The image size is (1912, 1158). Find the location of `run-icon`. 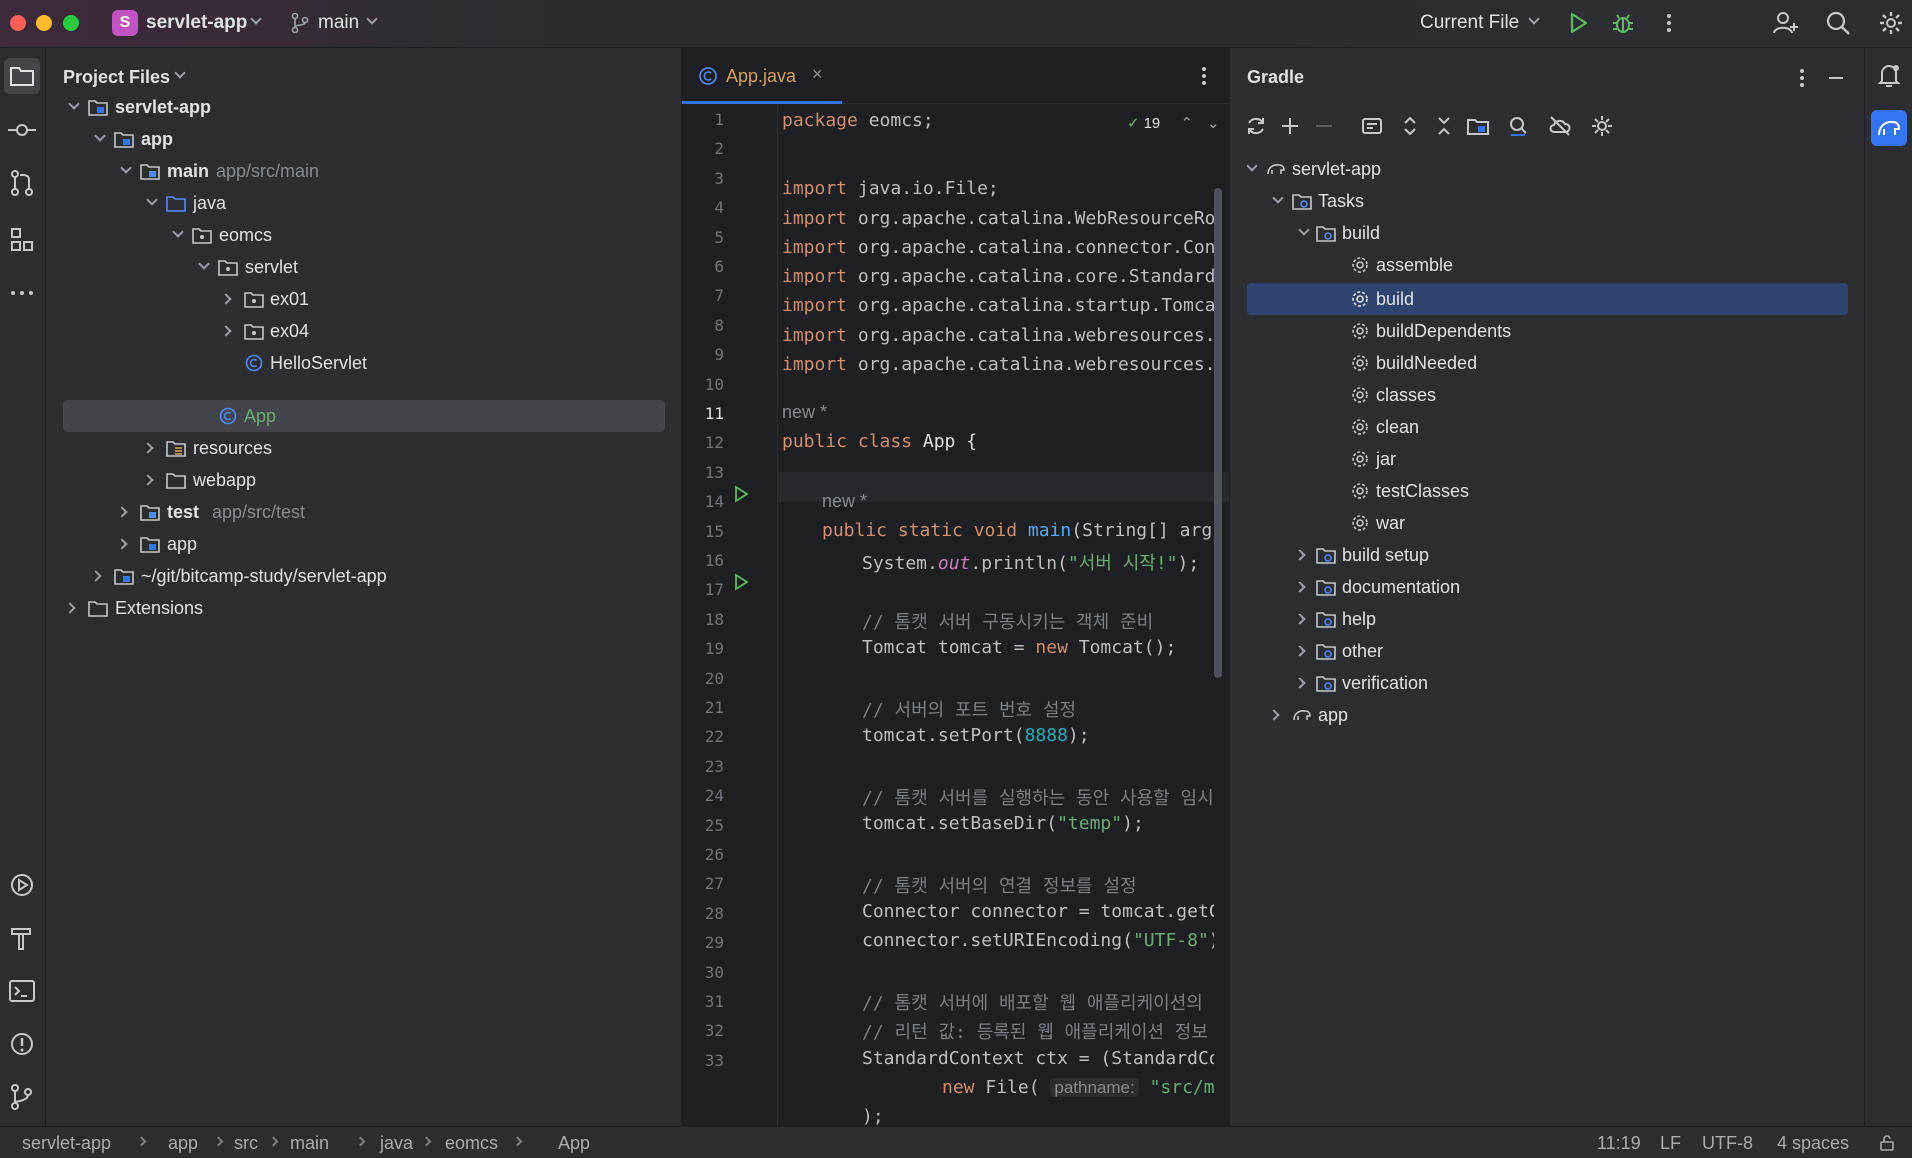

run-icon is located at coordinates (1578, 23).